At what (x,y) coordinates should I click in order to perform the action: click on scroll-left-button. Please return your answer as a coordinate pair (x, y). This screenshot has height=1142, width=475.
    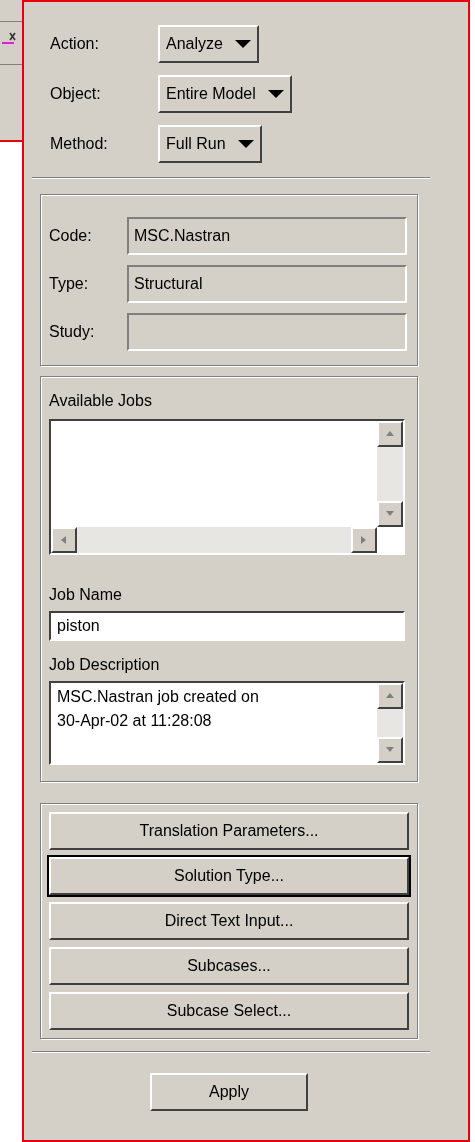
    Looking at the image, I should click on (64, 540).